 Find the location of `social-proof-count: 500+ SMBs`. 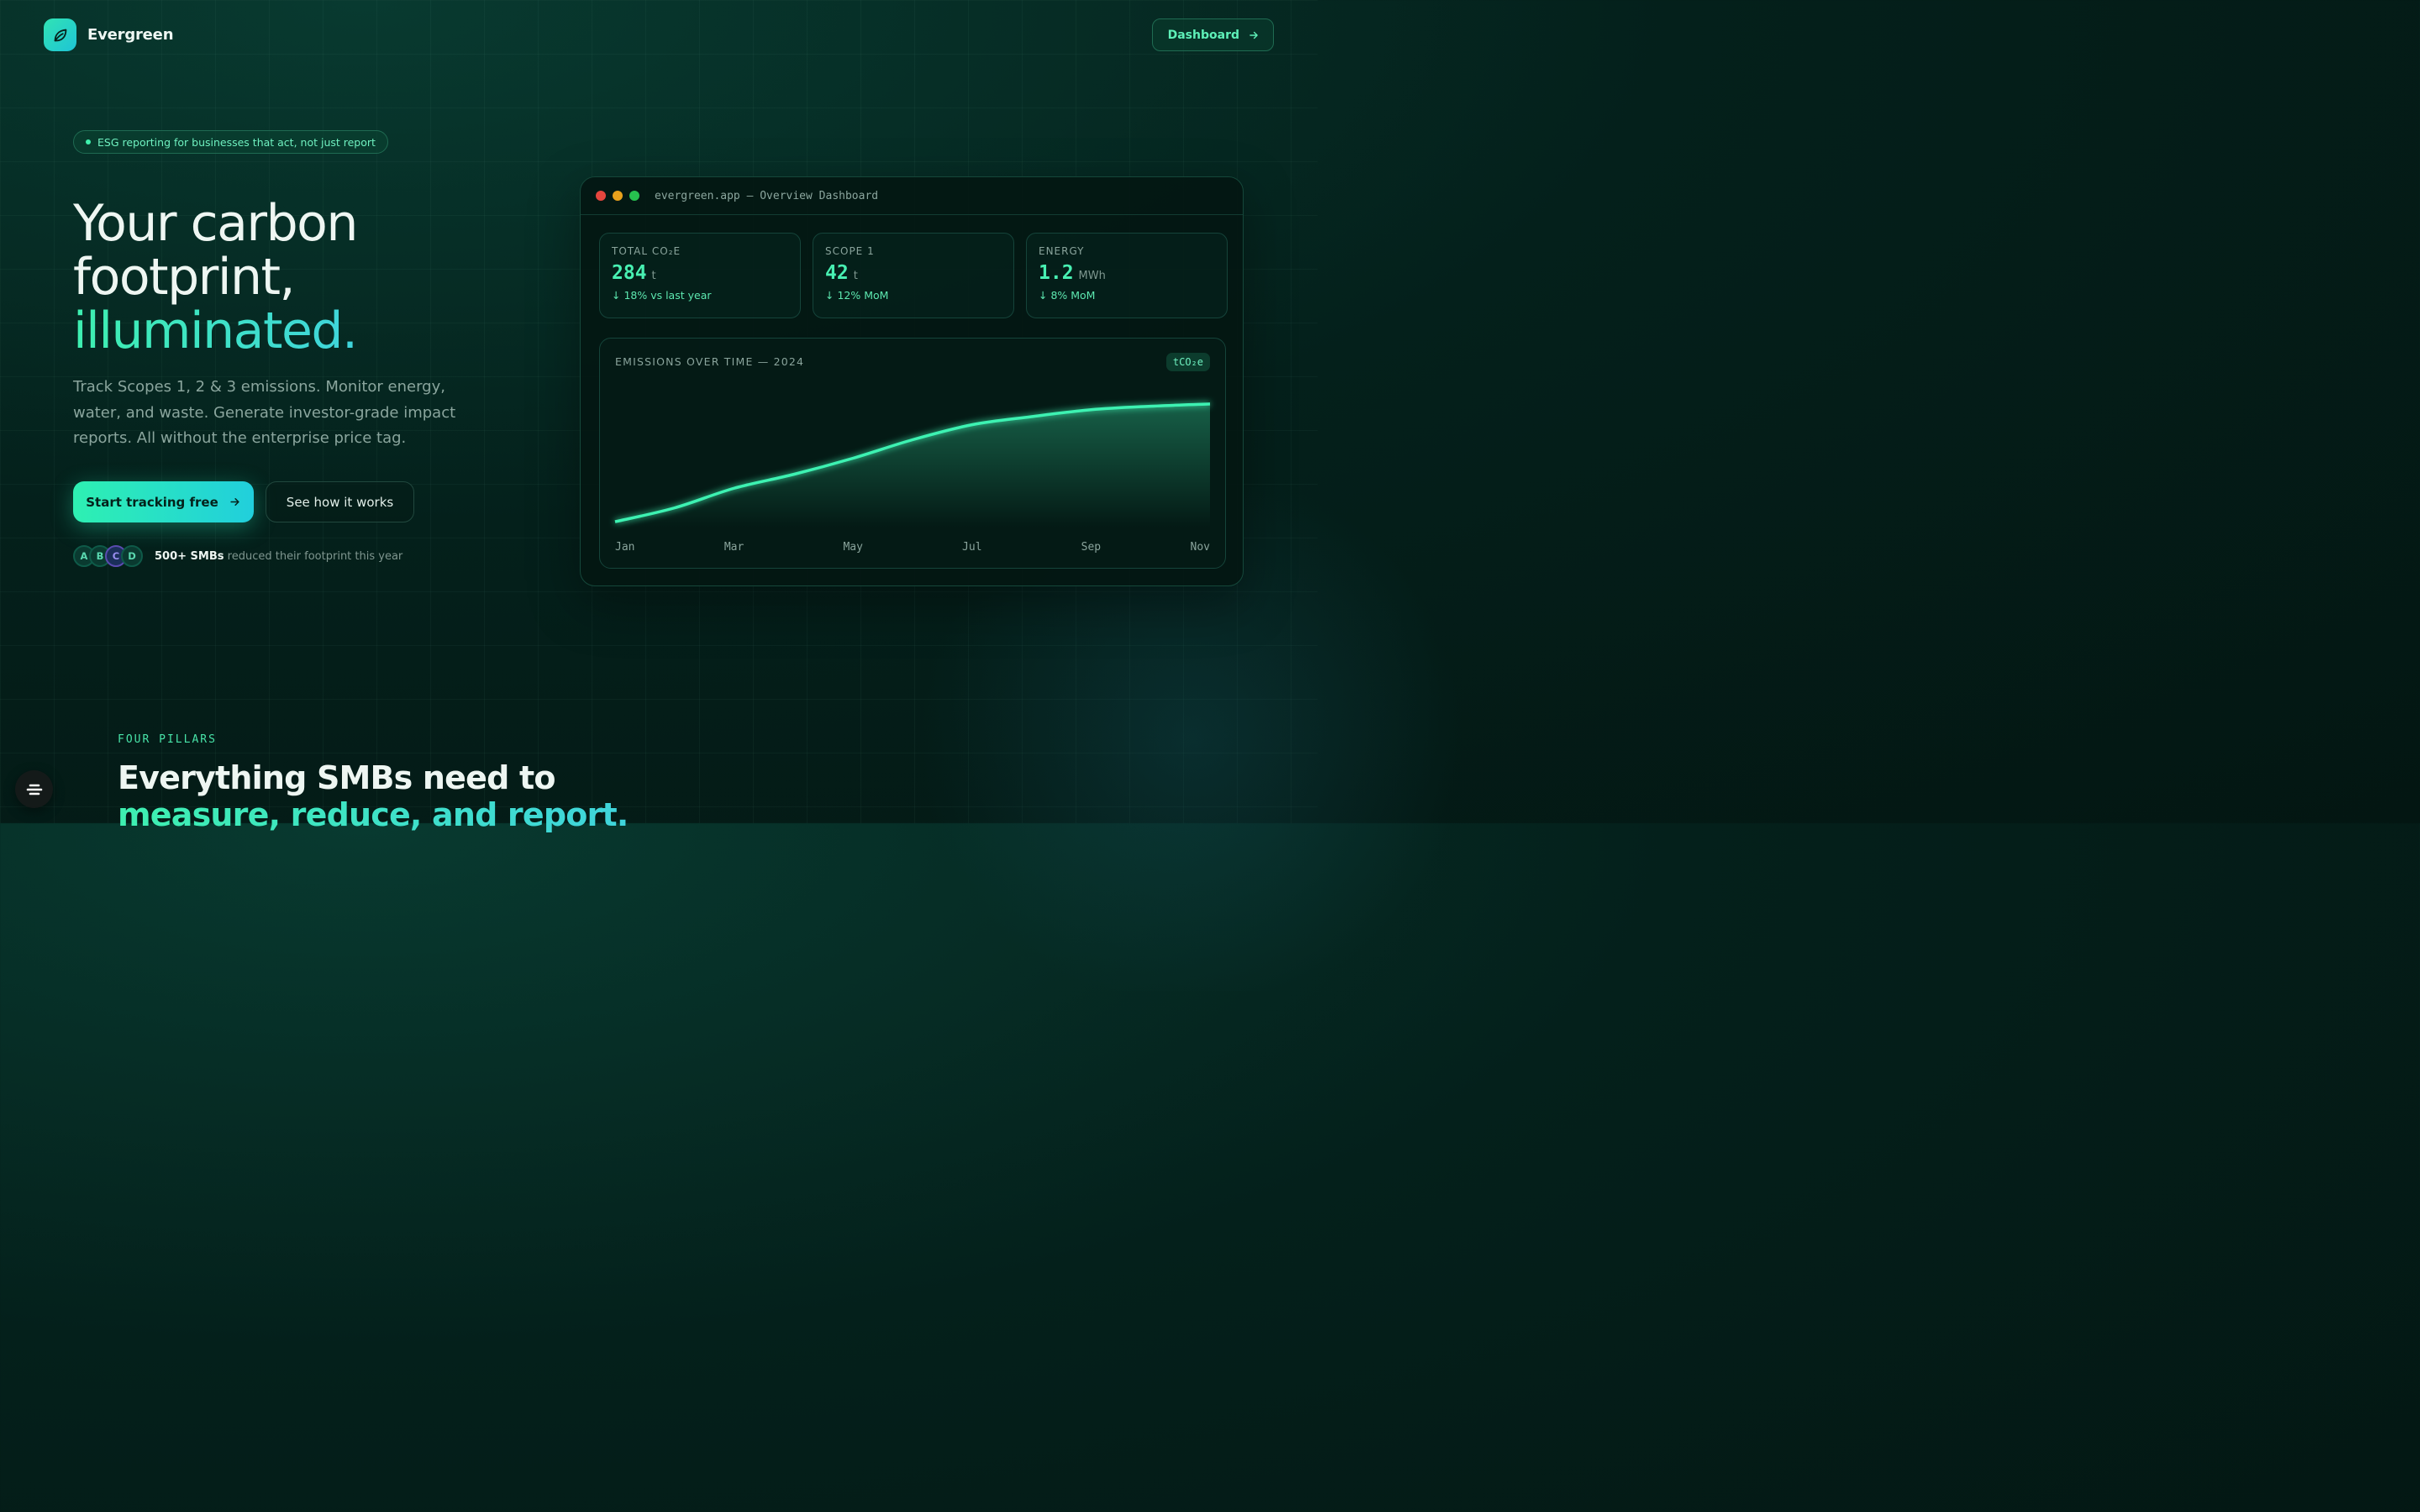

social-proof-count: 500+ SMBs is located at coordinates (189, 556).